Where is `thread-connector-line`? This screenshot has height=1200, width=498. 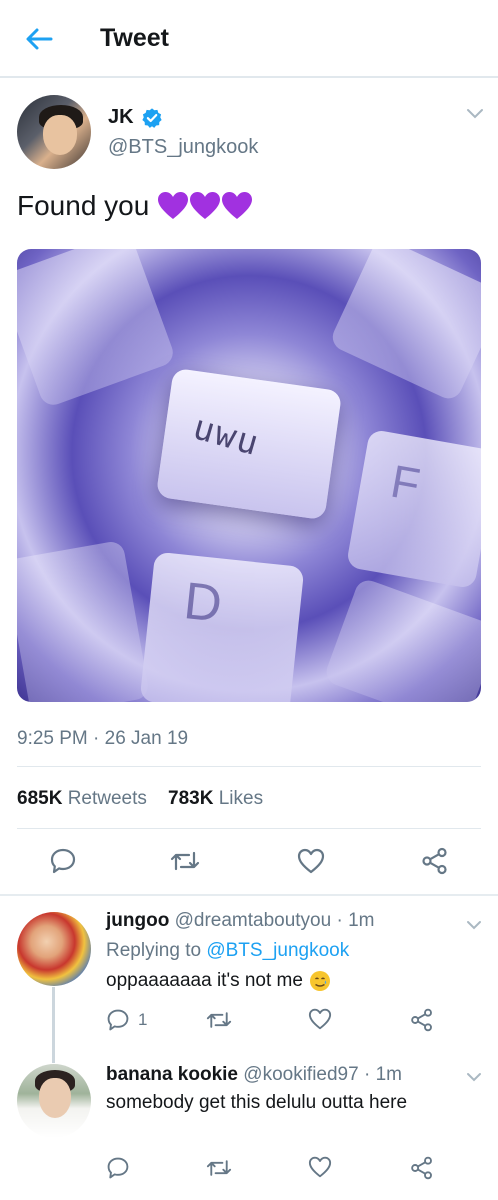 thread-connector-line is located at coordinates (53, 1025).